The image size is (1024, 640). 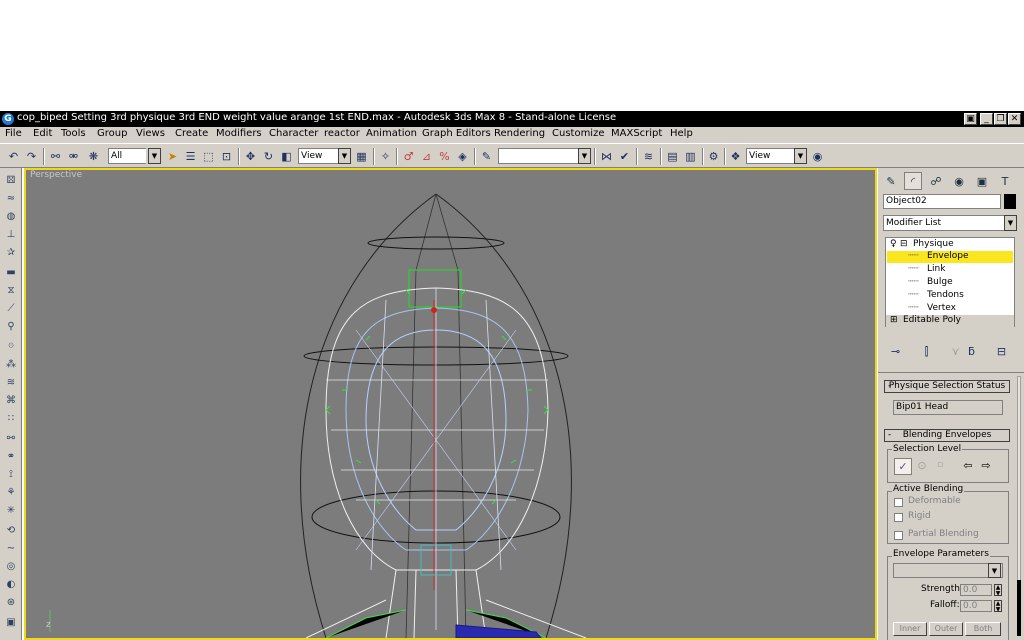 What do you see at coordinates (391, 133) in the screenshot?
I see `menu-animation: Animation` at bounding box center [391, 133].